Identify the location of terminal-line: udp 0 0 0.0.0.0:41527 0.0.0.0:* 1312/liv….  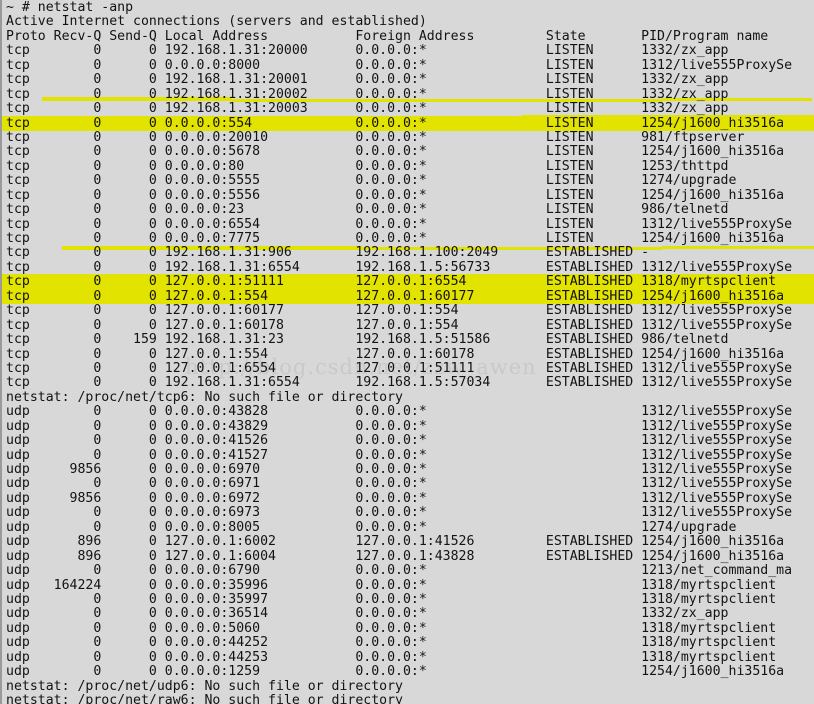
(410, 455).